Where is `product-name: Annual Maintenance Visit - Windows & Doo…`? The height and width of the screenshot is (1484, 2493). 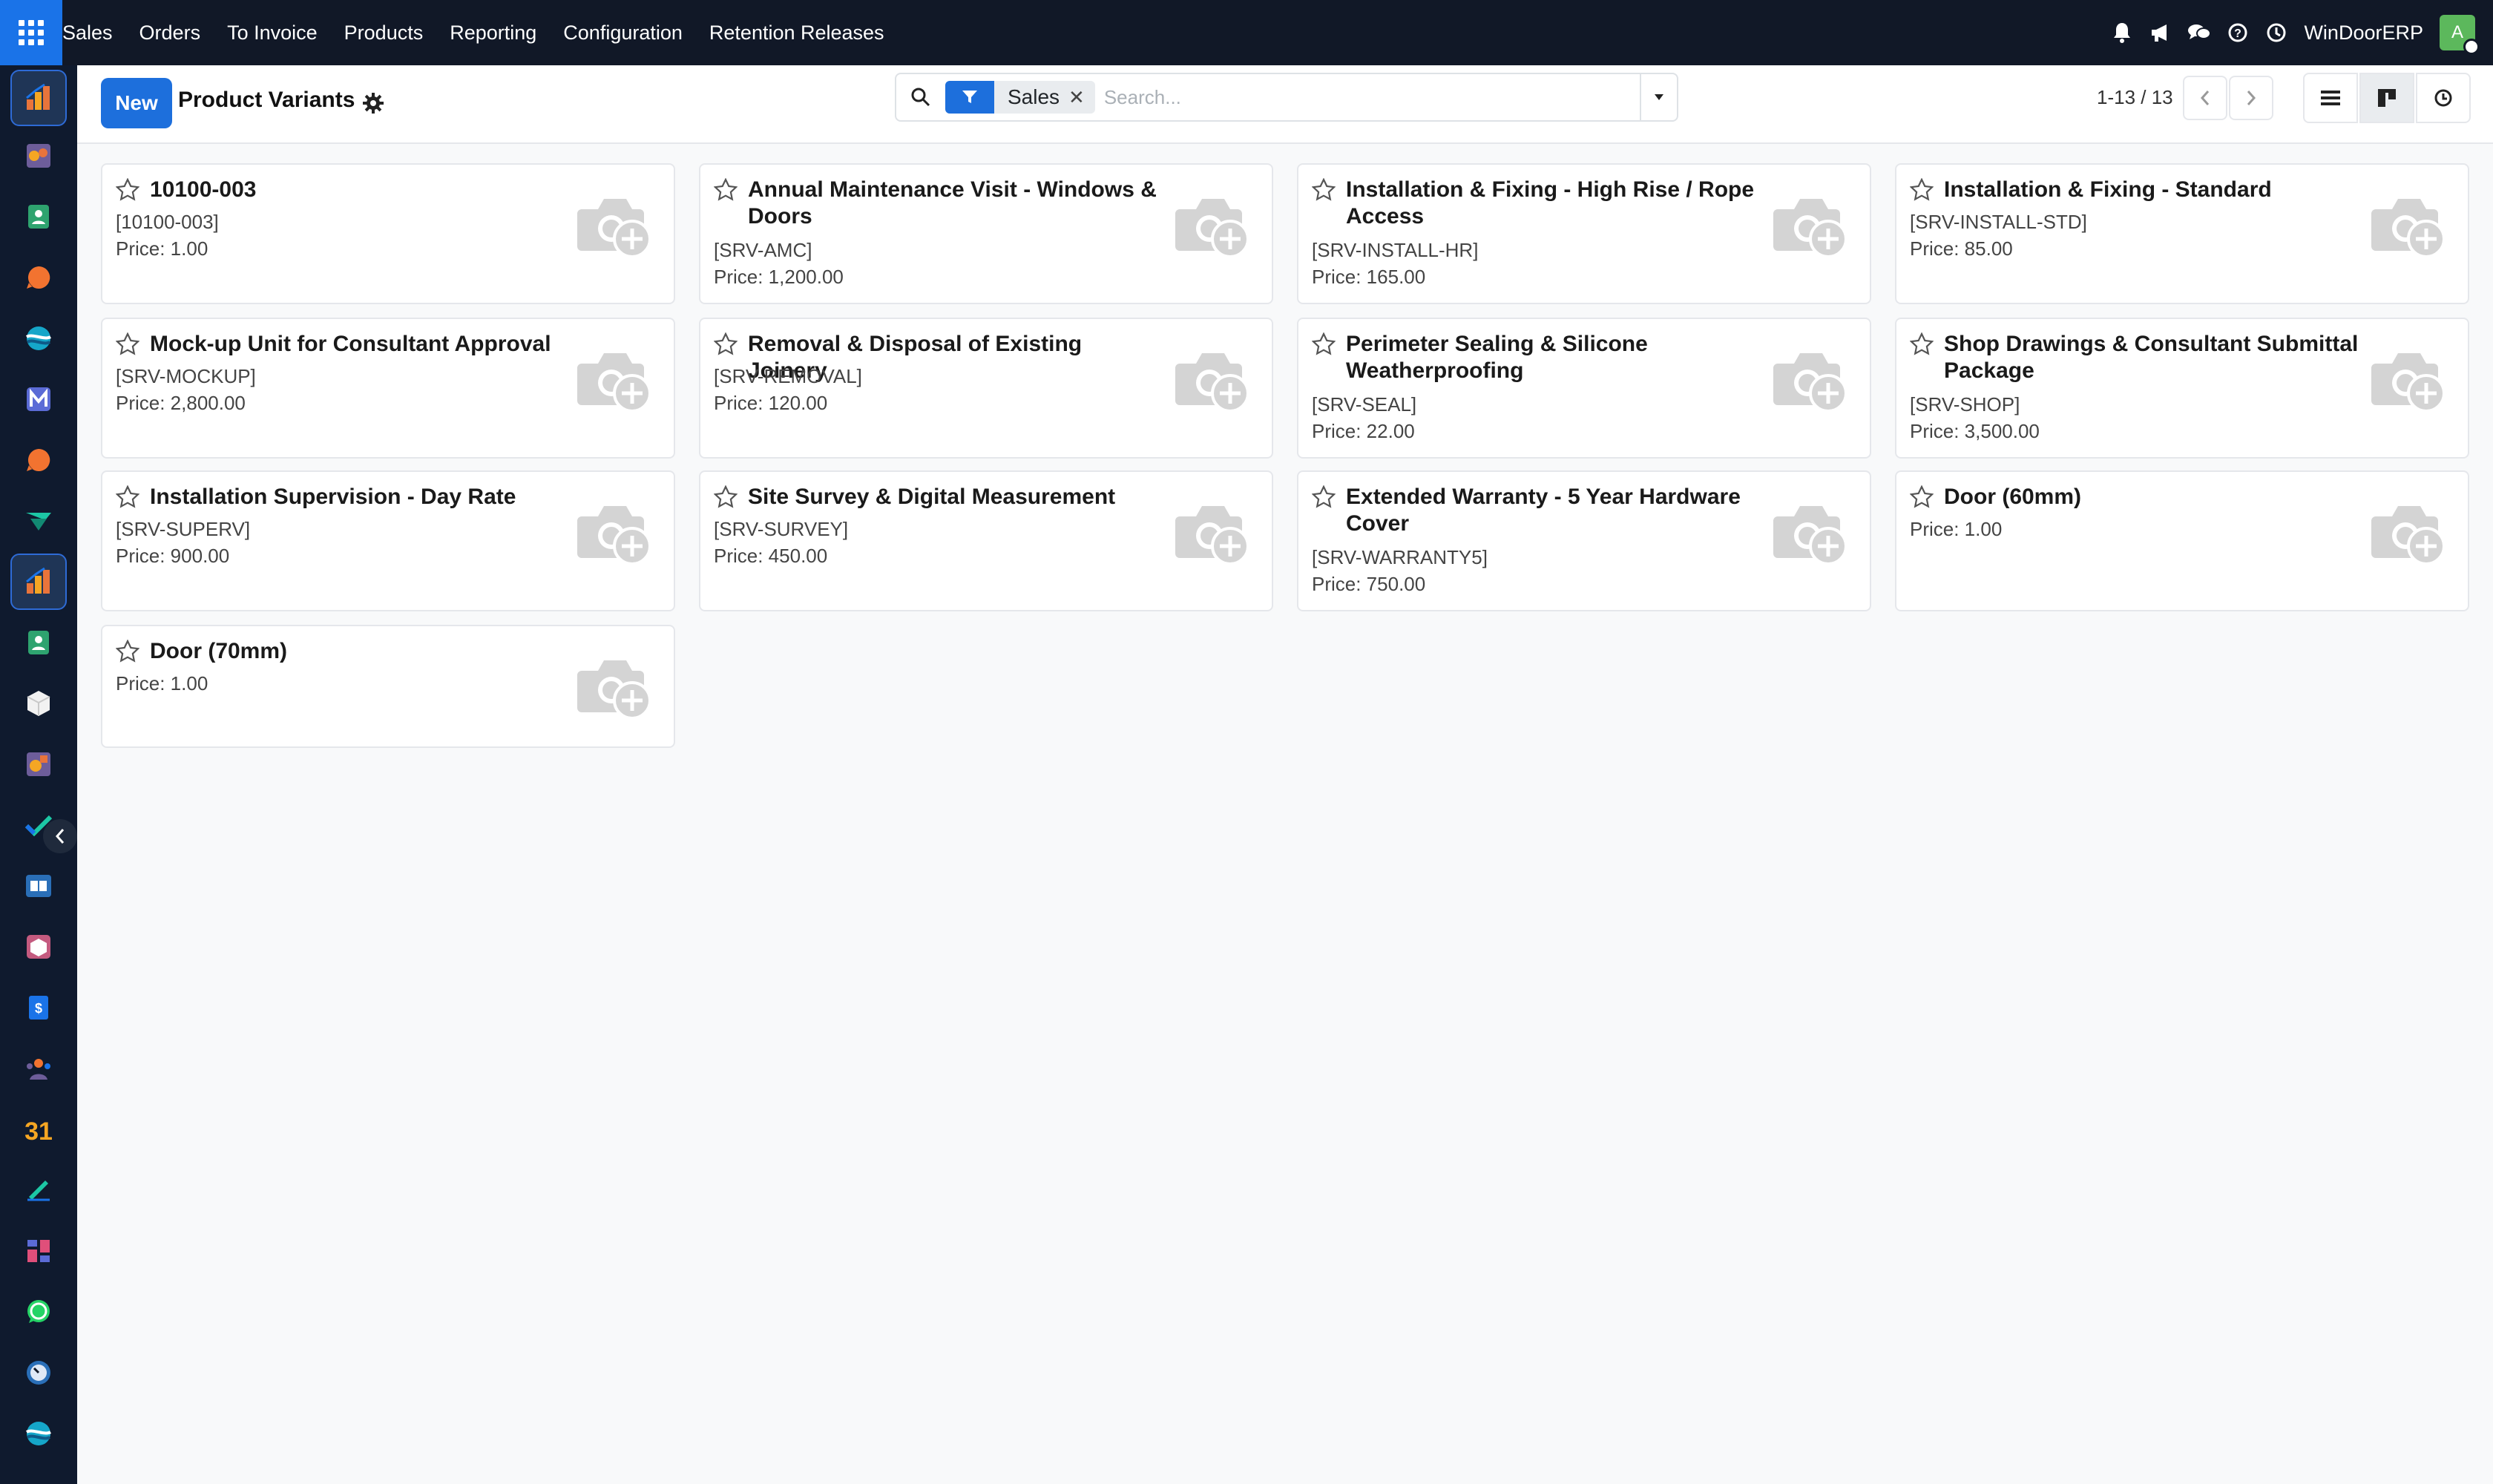
product-name: Annual Maintenance Visit - Windows & Doo… is located at coordinates (952, 203).